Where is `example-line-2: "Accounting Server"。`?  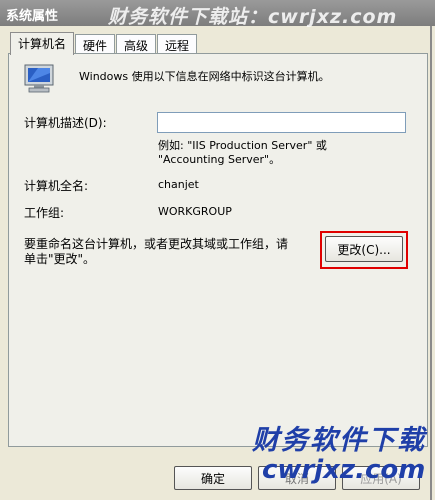 example-line-2: "Accounting Server"。 is located at coordinates (219, 159).